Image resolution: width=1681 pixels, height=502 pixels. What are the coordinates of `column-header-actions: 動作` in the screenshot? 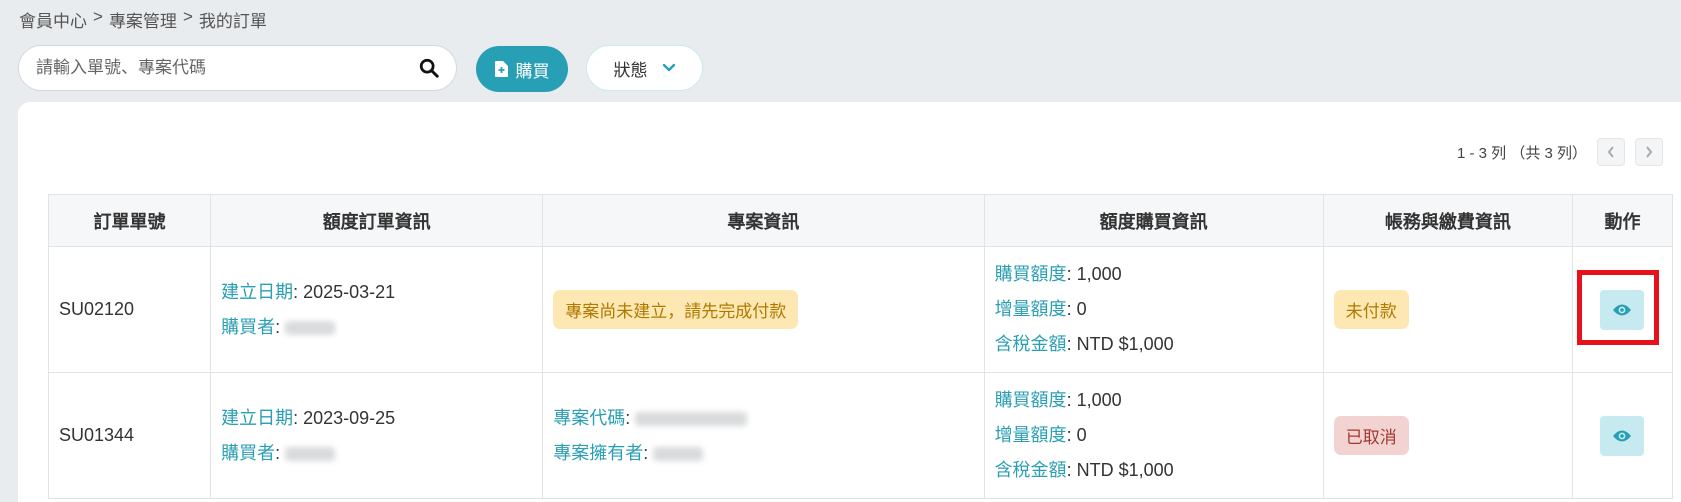 It's located at (1622, 220).